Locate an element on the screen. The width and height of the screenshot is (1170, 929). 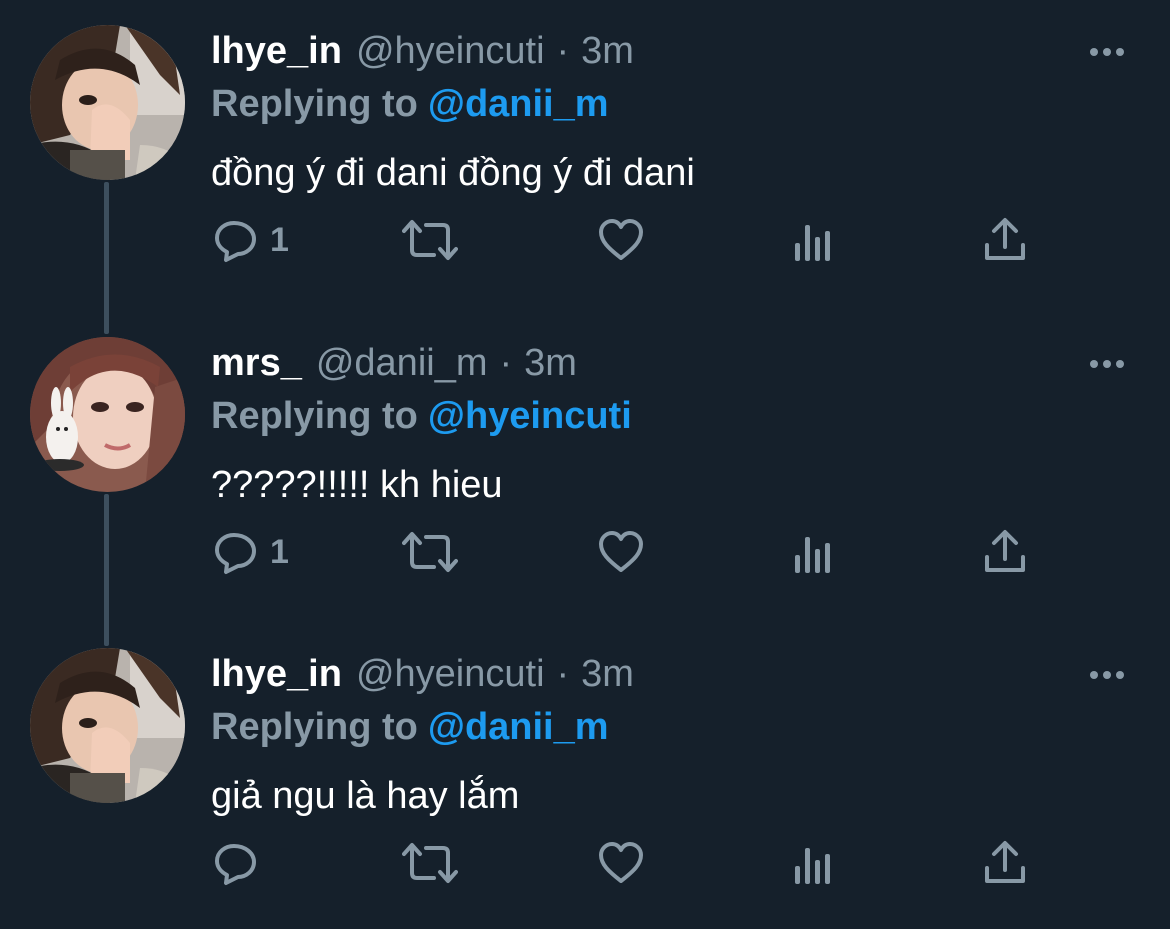
tweet-text: đồng ý đi dani đồng ý đi dani is located at coordinates (453, 173).